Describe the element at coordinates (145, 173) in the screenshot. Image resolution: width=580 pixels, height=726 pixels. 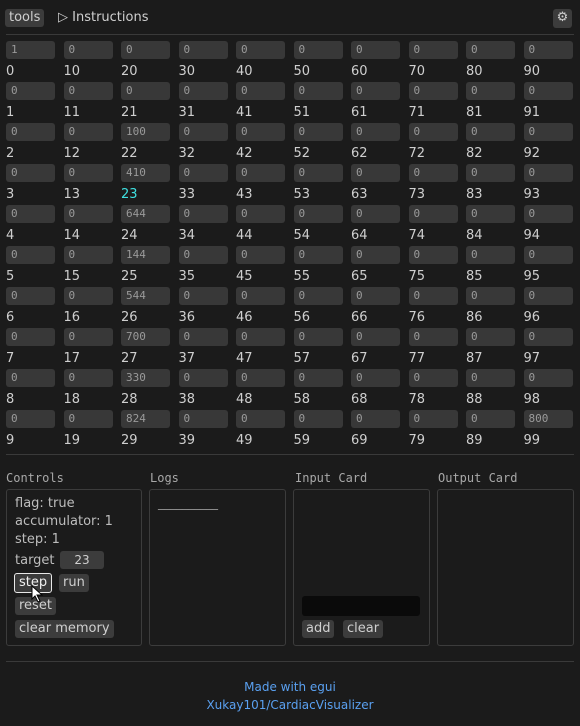
I see `memory-cell-input: 410` at that location.